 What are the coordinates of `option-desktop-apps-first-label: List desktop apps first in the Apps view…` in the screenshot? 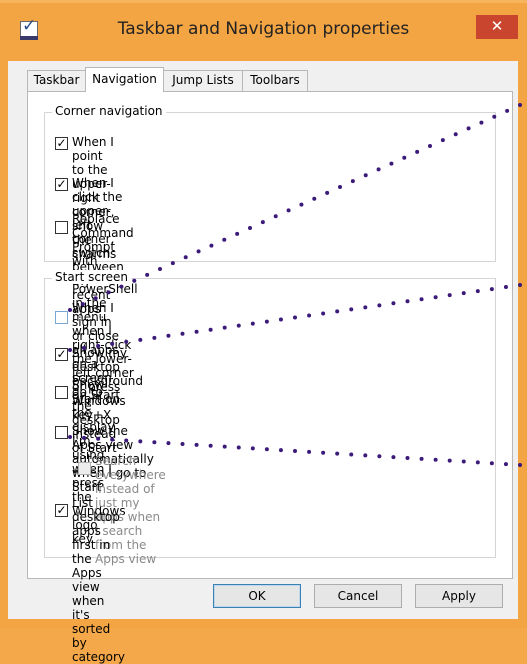 It's located at (99, 580).